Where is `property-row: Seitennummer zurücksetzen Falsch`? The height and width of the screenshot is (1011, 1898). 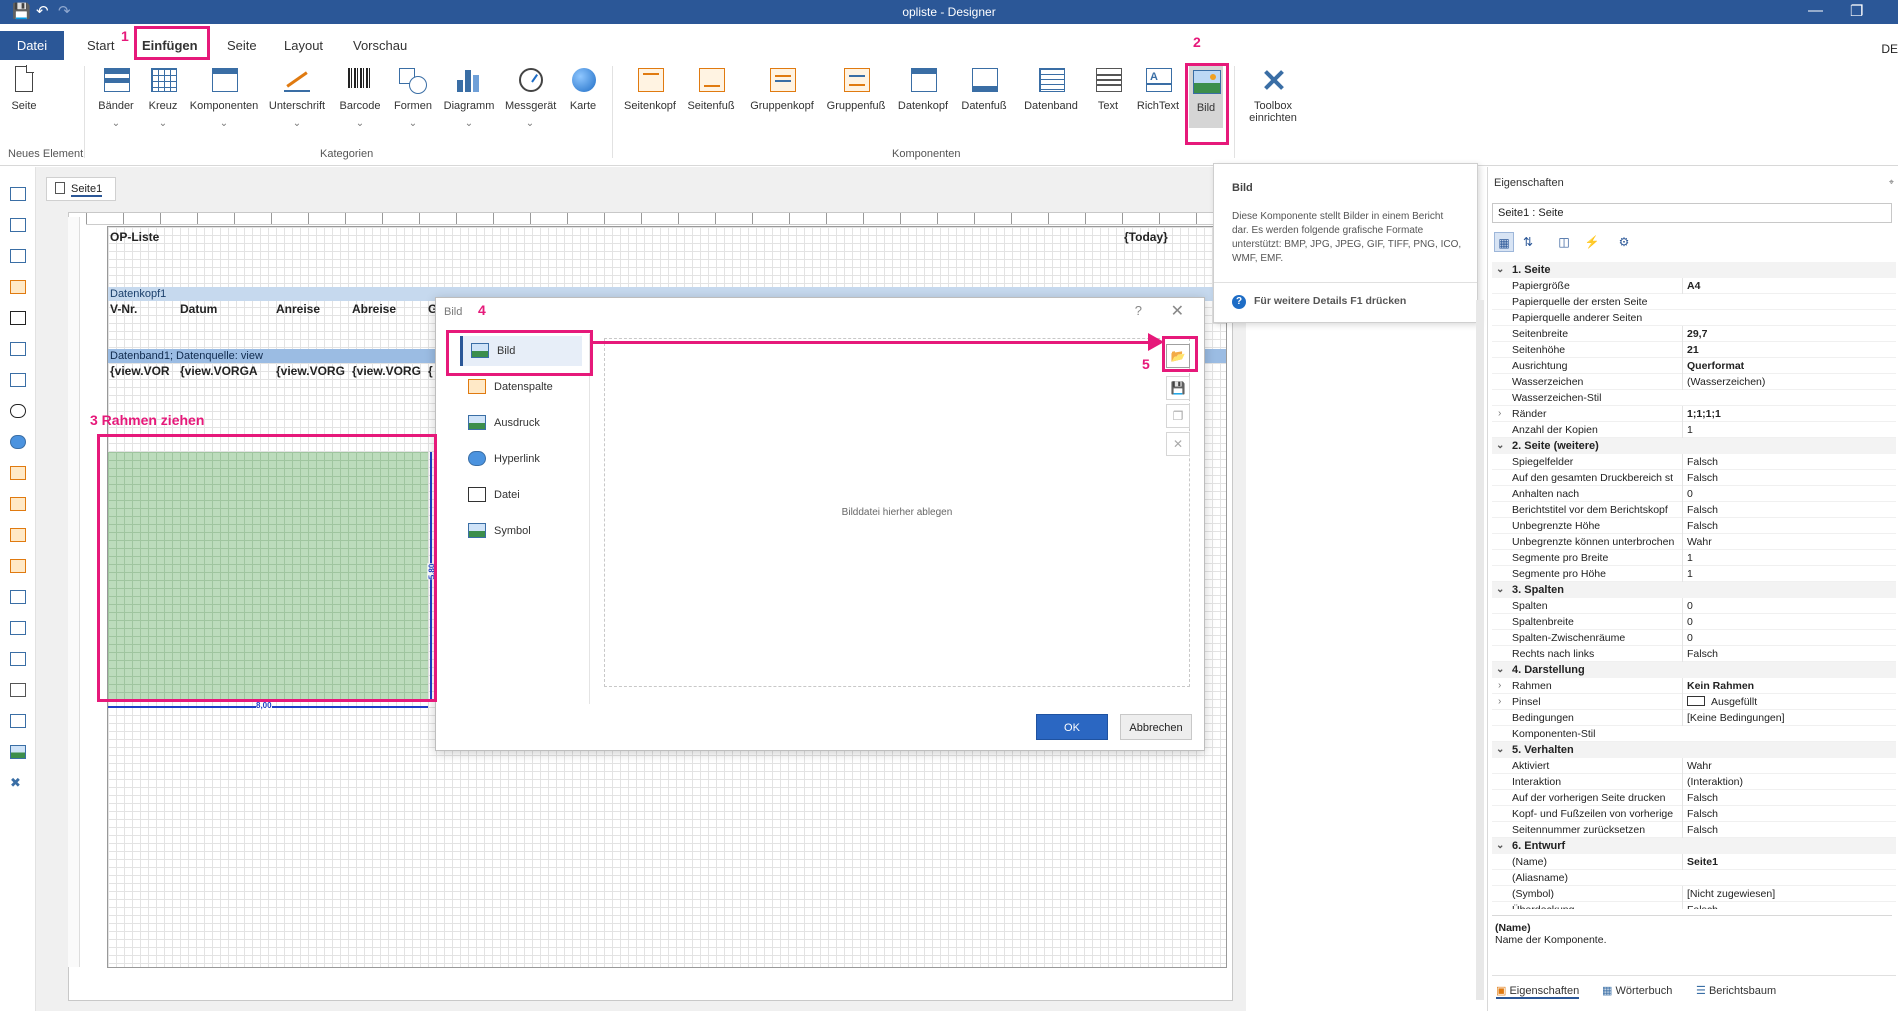
property-row: Seitennummer zurücksetzen Falsch is located at coordinates (1694, 830).